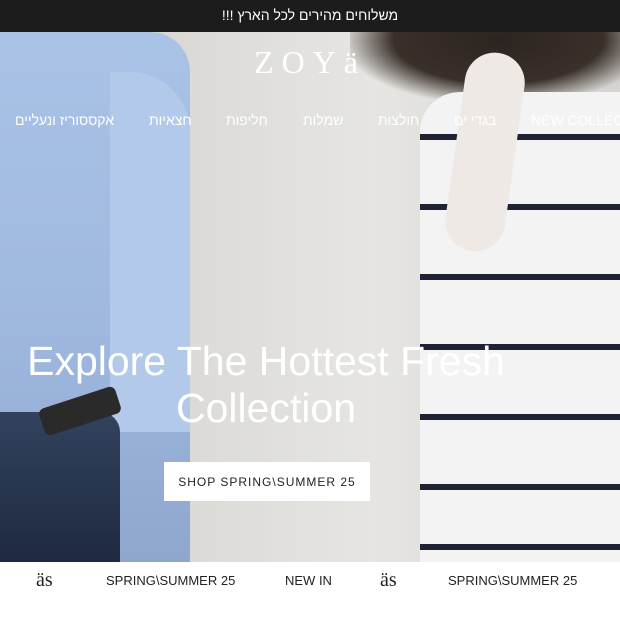 The width and height of the screenshot is (620, 620). Describe the element at coordinates (247, 120) in the screenshot. I see `nav-item-suits: חליפות` at that location.